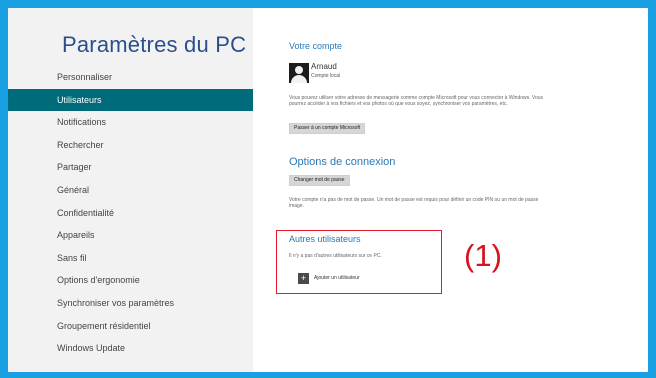 This screenshot has width=656, height=378. I want to click on sidebar-item-synchroniser: Synchroniser vos paramètres, so click(130, 303).